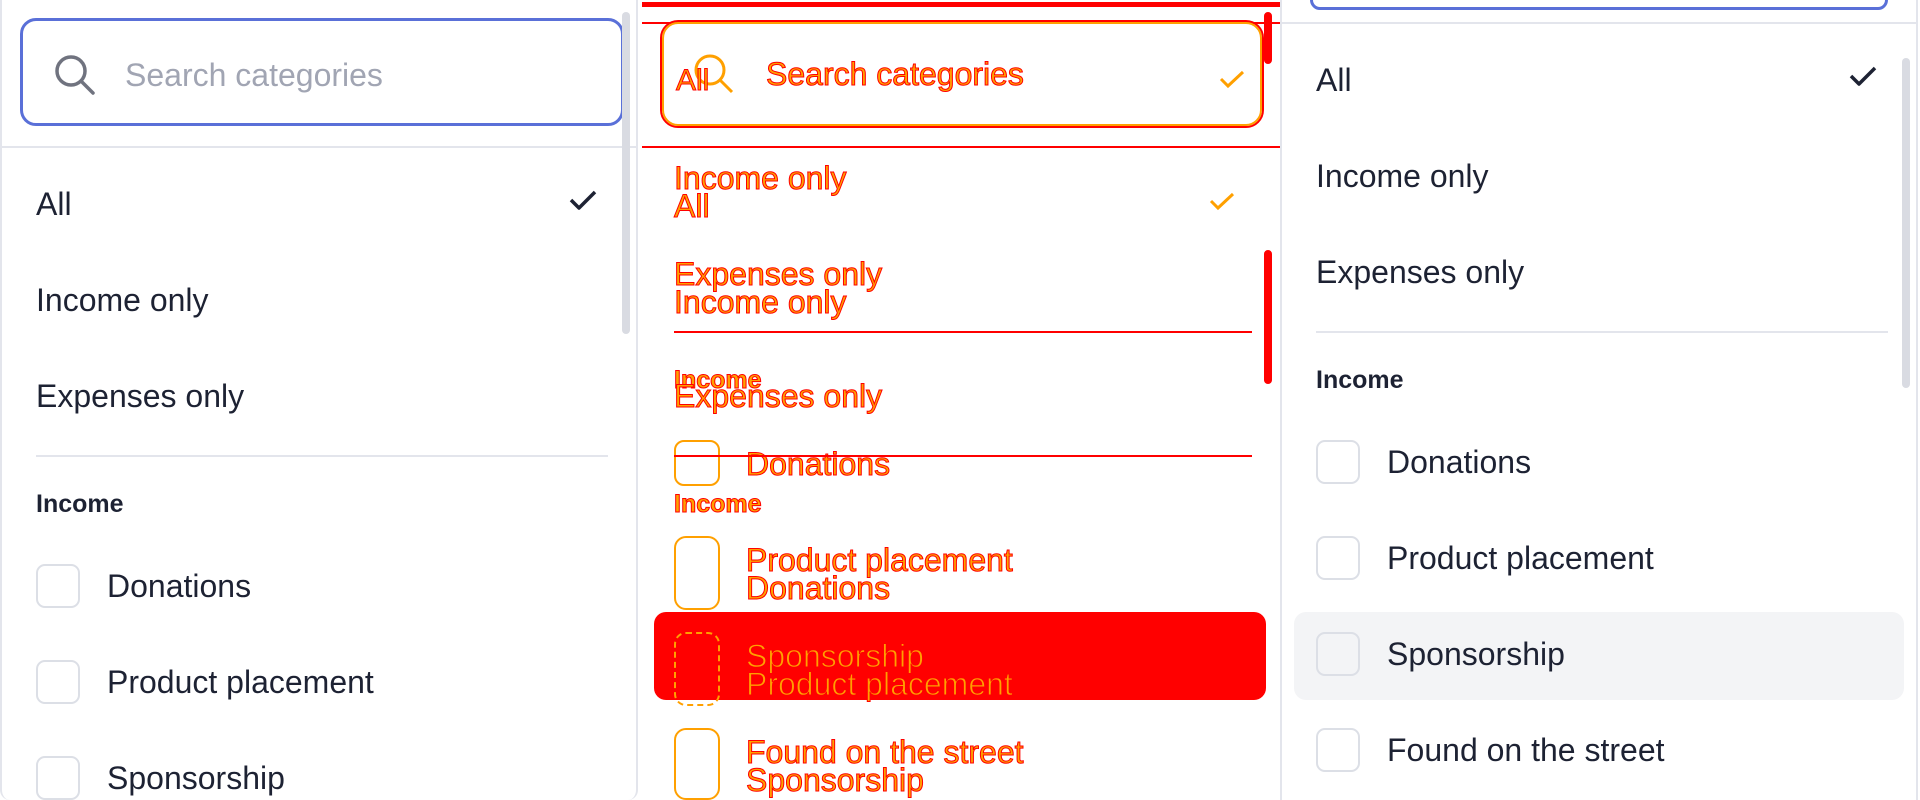  Describe the element at coordinates (1268, 38) in the screenshot. I see `debug-scroll-top` at that location.